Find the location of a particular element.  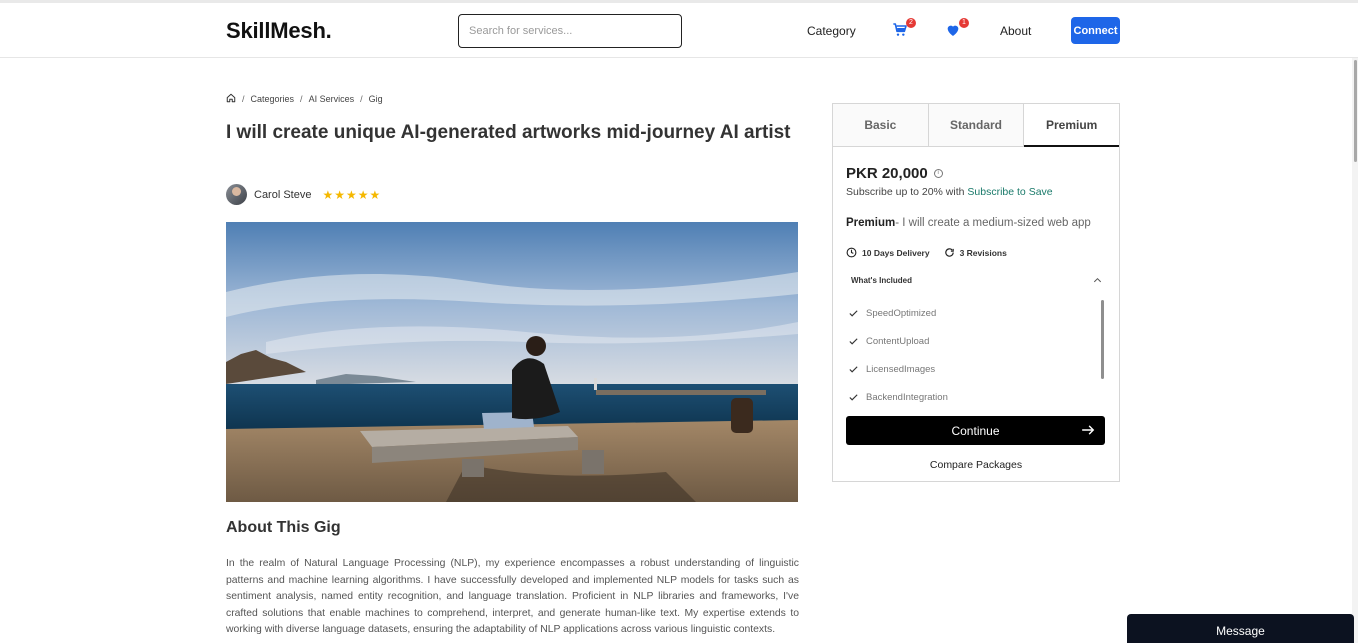

list-item: LicensedImages is located at coordinates (977, 369).